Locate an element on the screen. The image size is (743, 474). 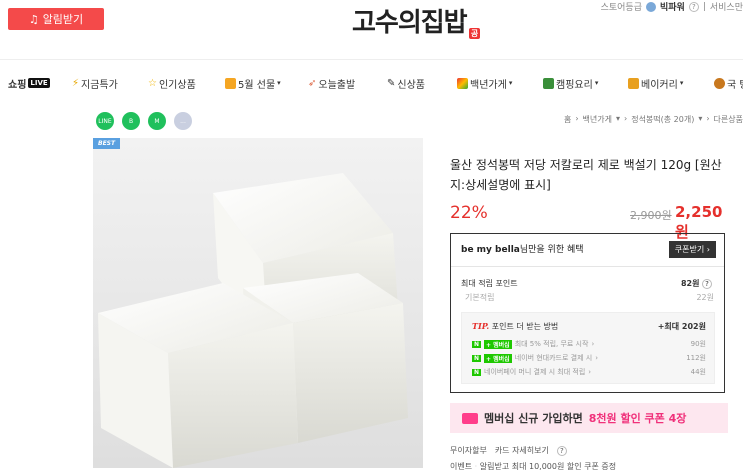
tent-icon is located at coordinates (548, 83).